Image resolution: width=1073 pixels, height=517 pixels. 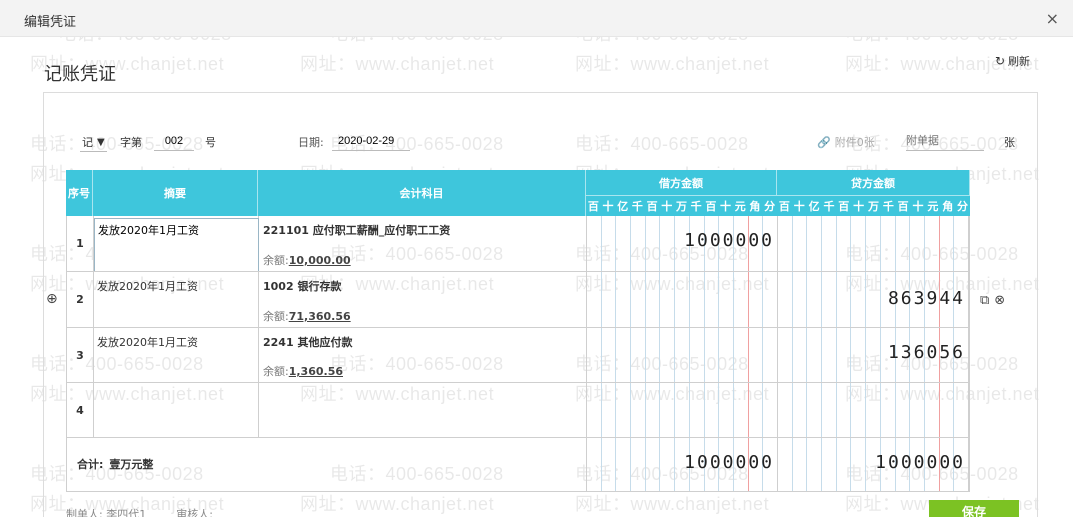 I want to click on unit-label: 千, so click(x=829, y=206).